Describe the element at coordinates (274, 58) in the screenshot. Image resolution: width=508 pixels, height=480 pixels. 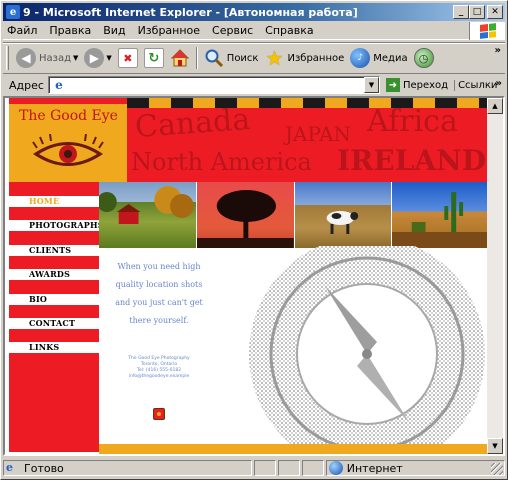
I see `star-icon: ★` at that location.